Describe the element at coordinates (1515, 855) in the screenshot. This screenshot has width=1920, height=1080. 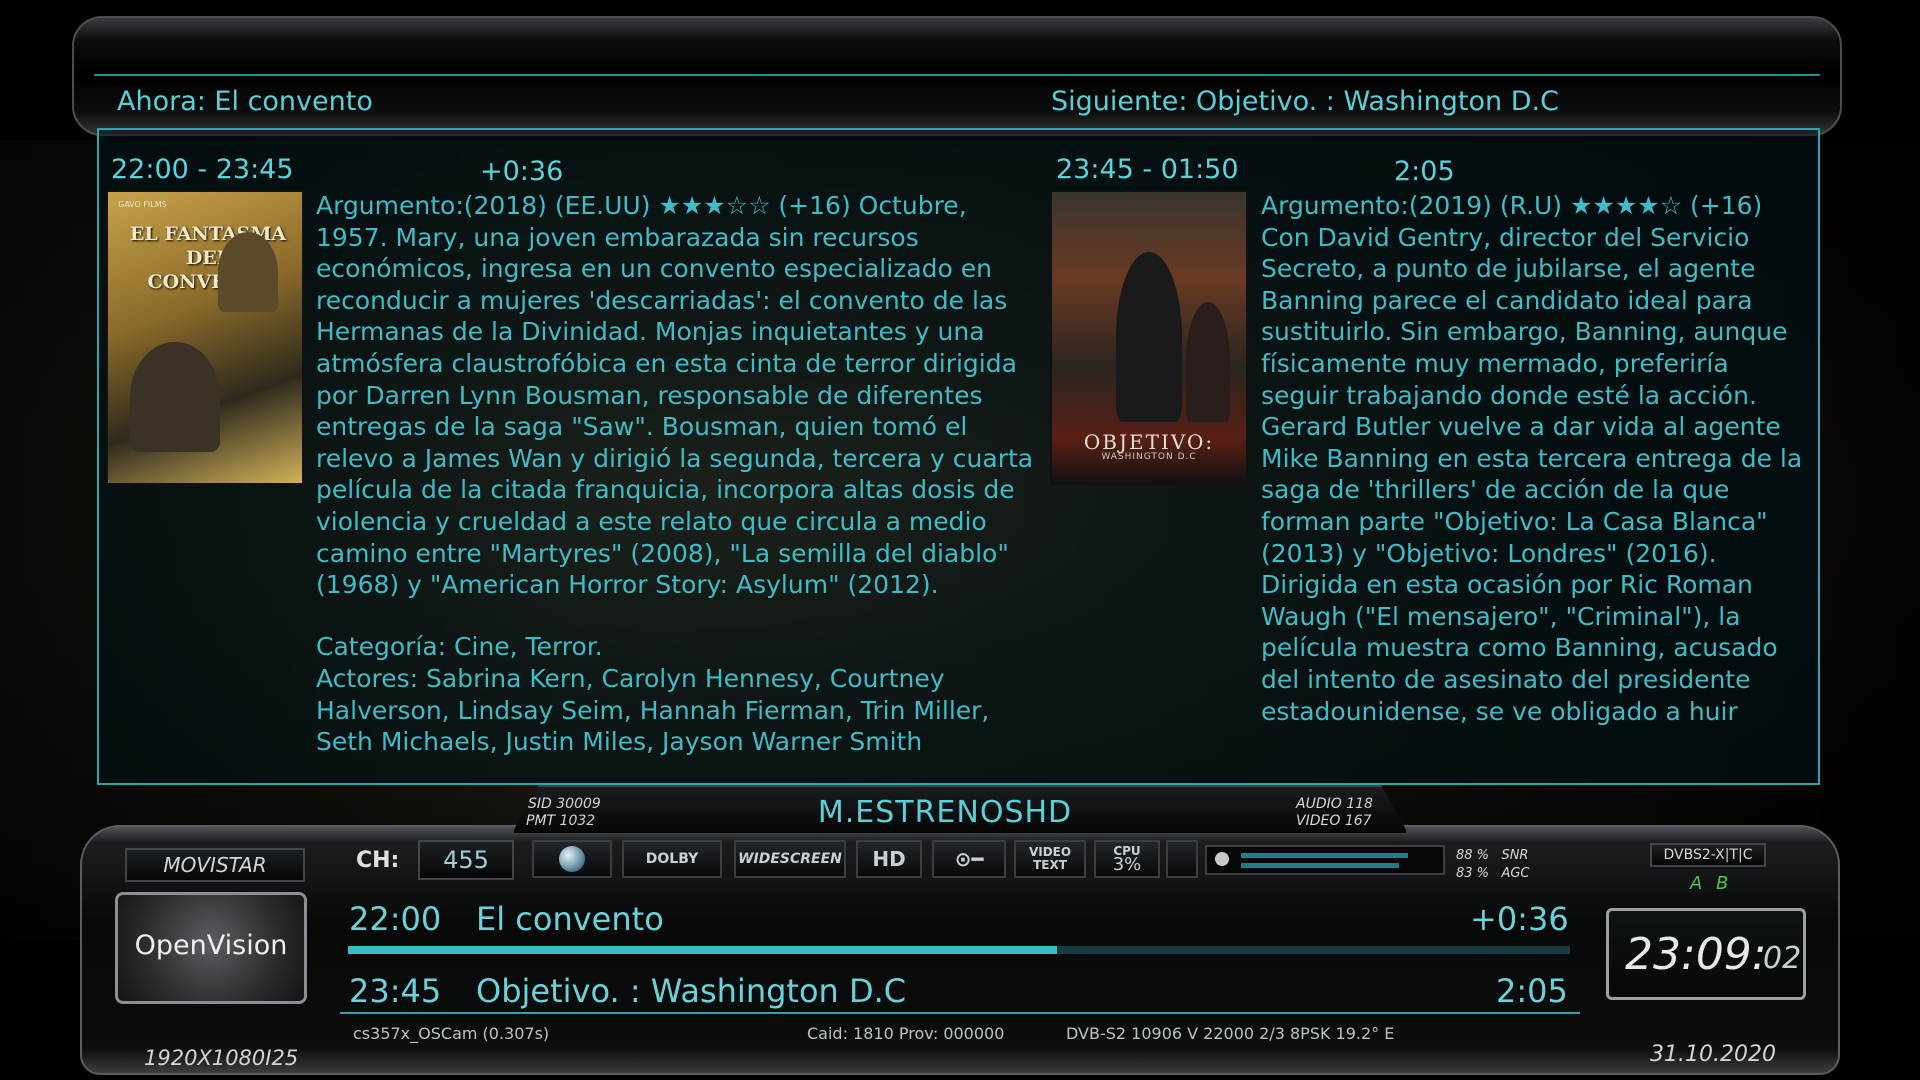
I see `snr-label: SNR` at that location.